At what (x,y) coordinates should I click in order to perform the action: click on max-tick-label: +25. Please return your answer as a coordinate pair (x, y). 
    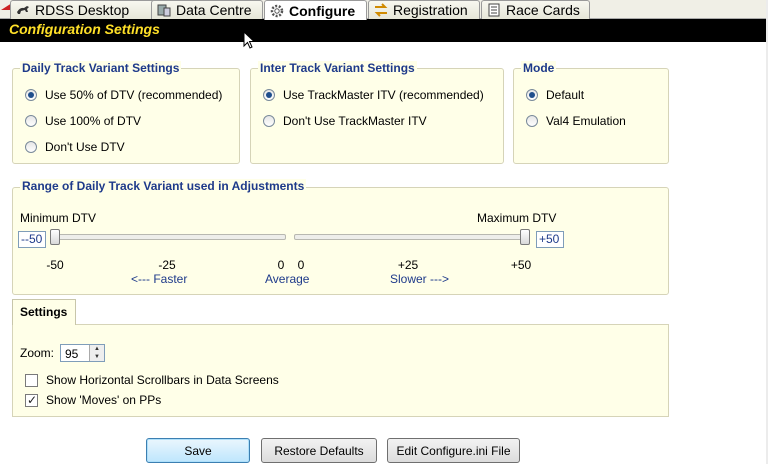
    Looking at the image, I should click on (408, 265).